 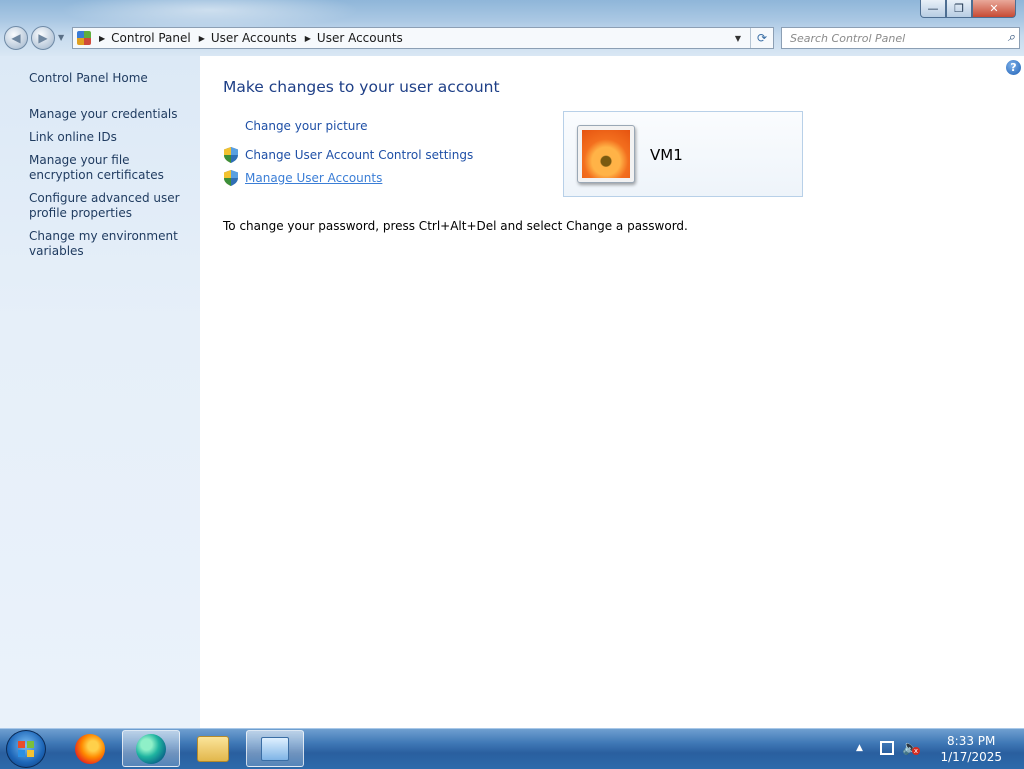 I want to click on address-dropdown-icon: ▼, so click(x=738, y=38).